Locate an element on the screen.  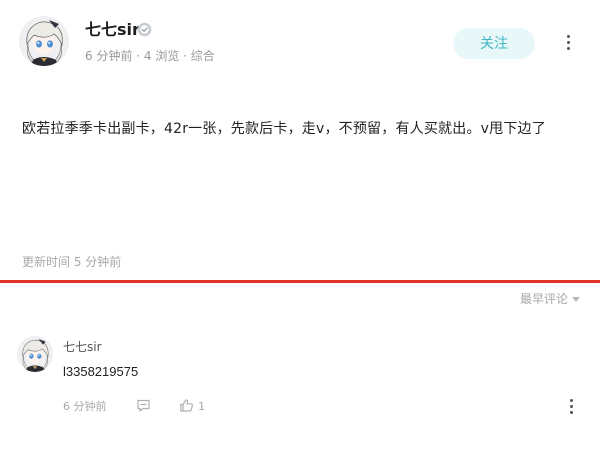
comment-time: 6 分钟前 is located at coordinates (85, 406).